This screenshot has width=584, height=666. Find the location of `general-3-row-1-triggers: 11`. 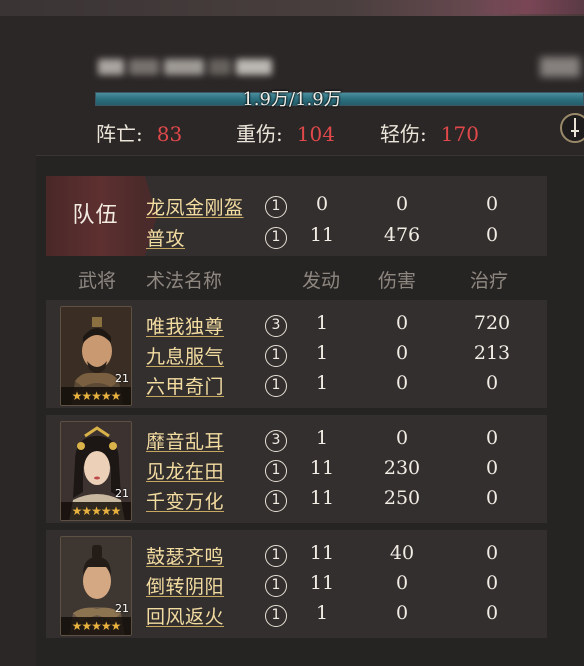

general-3-row-1-triggers: 11 is located at coordinates (322, 553).